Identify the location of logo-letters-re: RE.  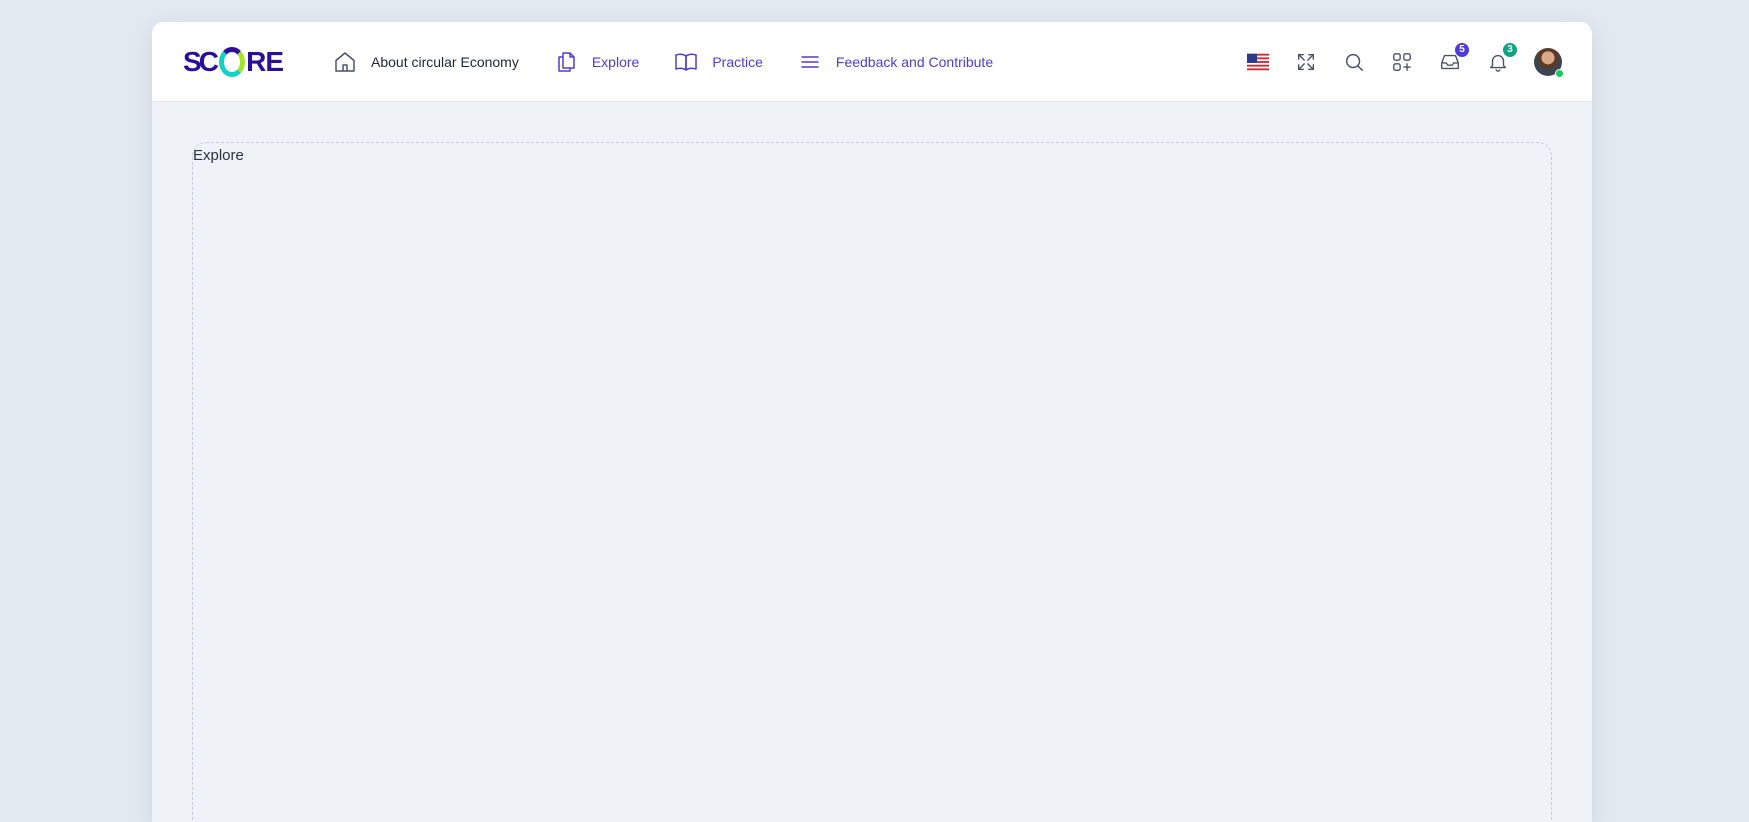
(265, 61).